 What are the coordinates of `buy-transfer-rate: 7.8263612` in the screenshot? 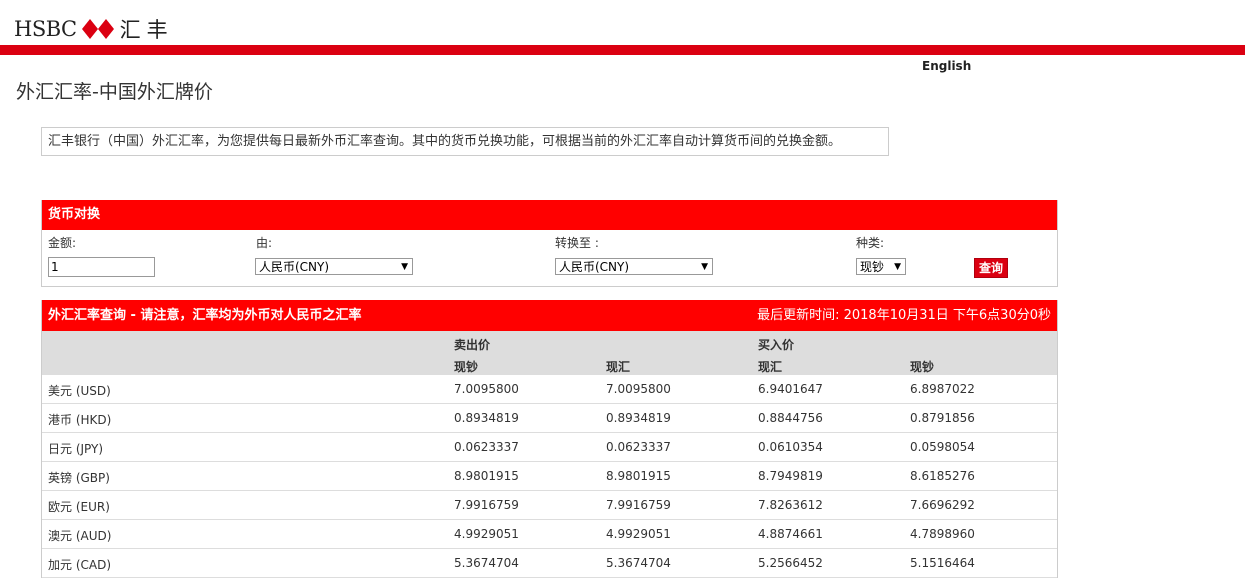 It's located at (790, 505).